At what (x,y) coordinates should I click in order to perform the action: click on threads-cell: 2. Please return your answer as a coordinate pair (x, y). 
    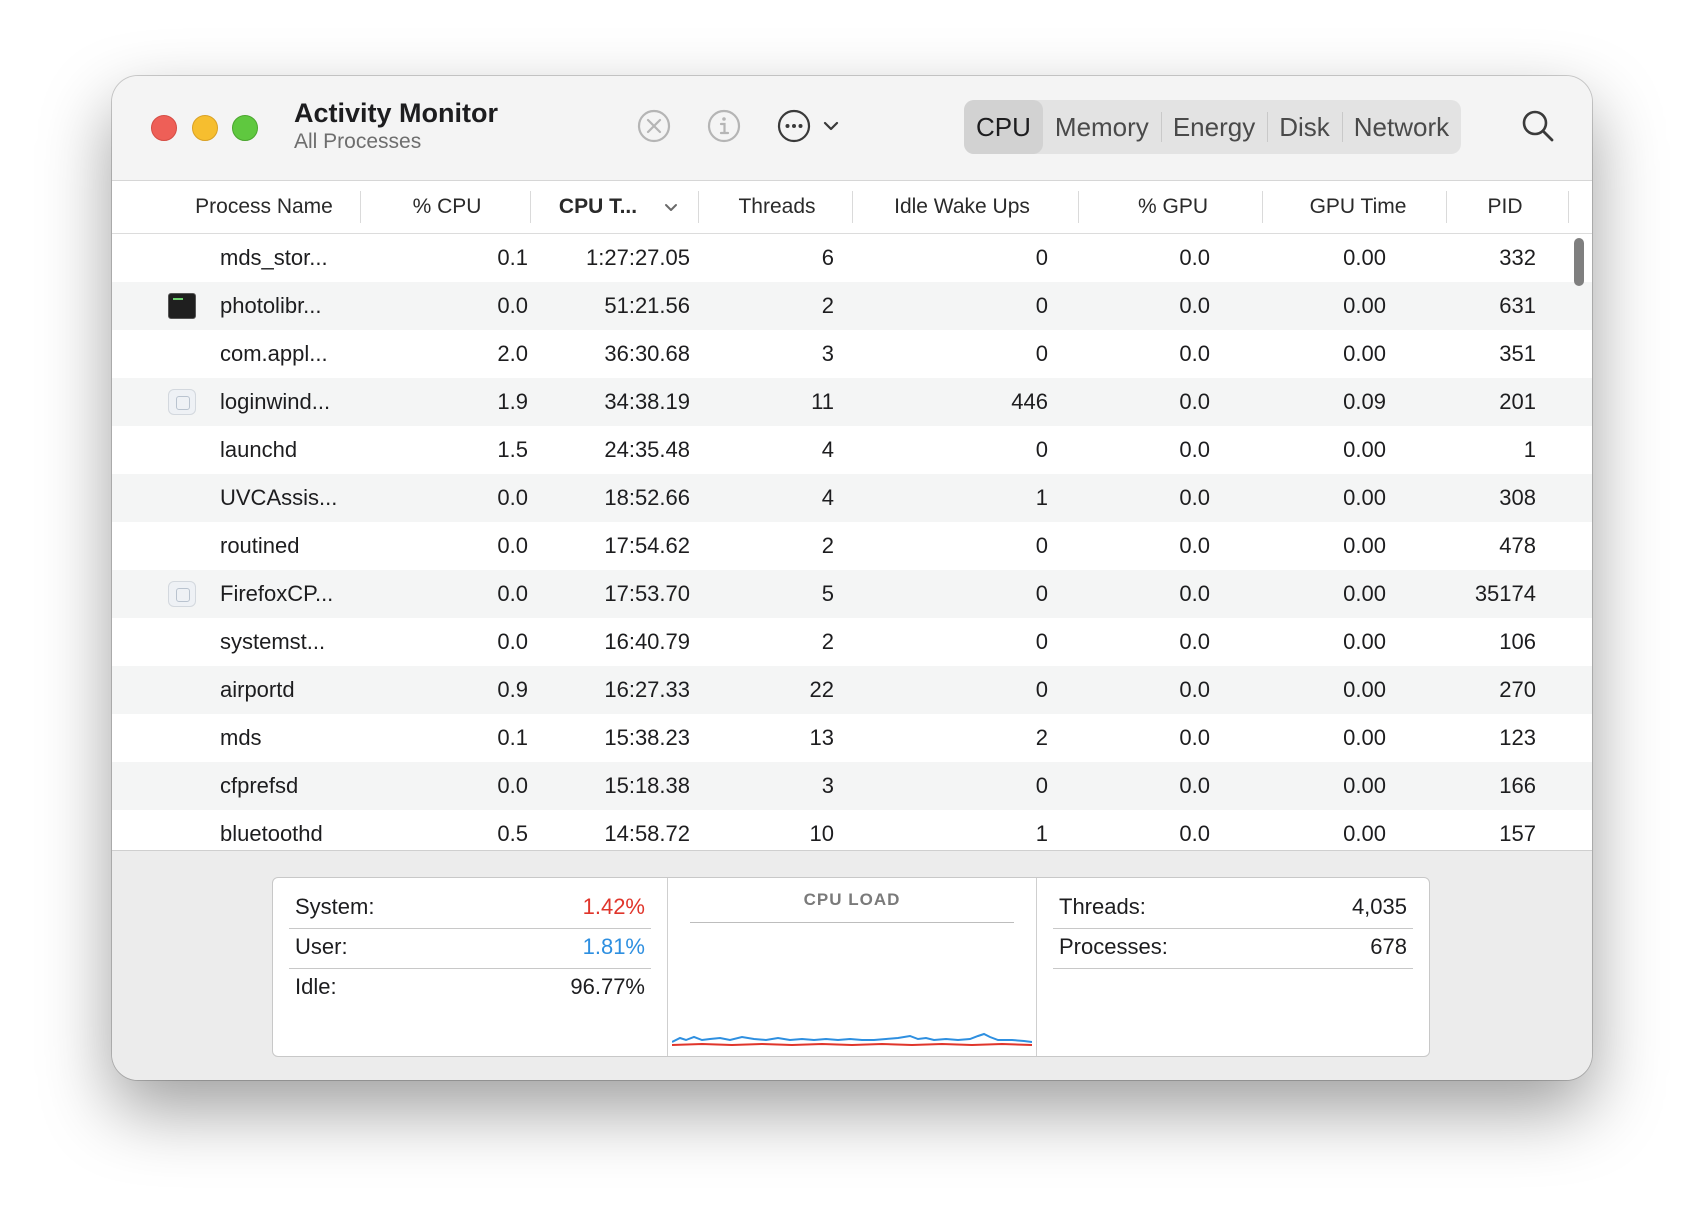
    Looking at the image, I should click on (827, 641).